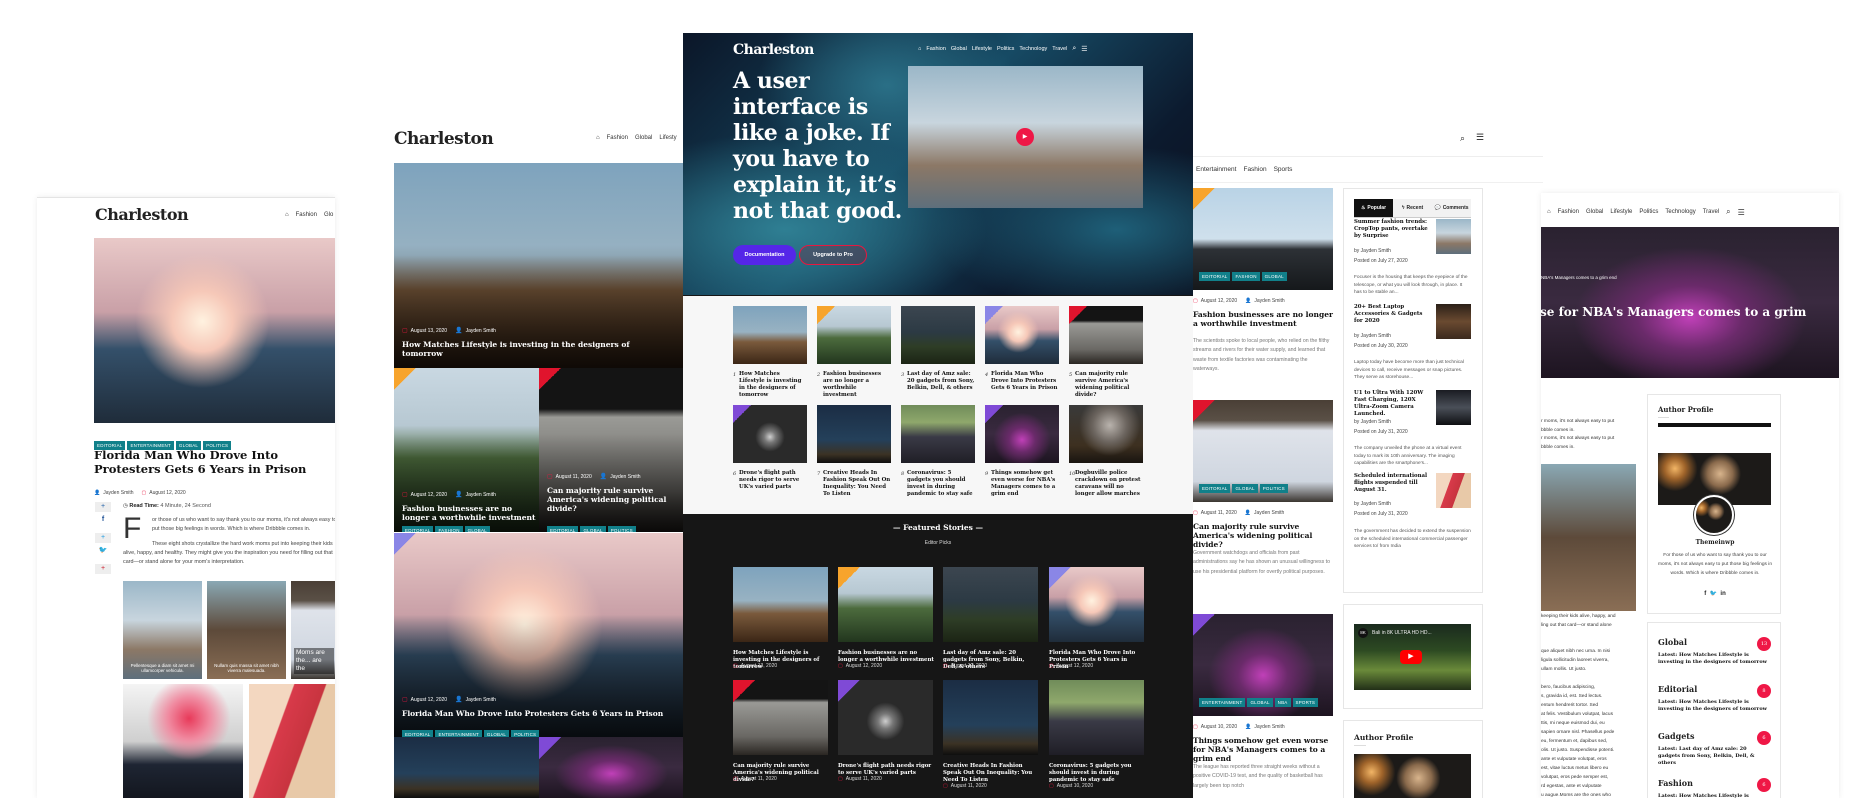  I want to click on category-name: Gadgets, so click(1676, 736).